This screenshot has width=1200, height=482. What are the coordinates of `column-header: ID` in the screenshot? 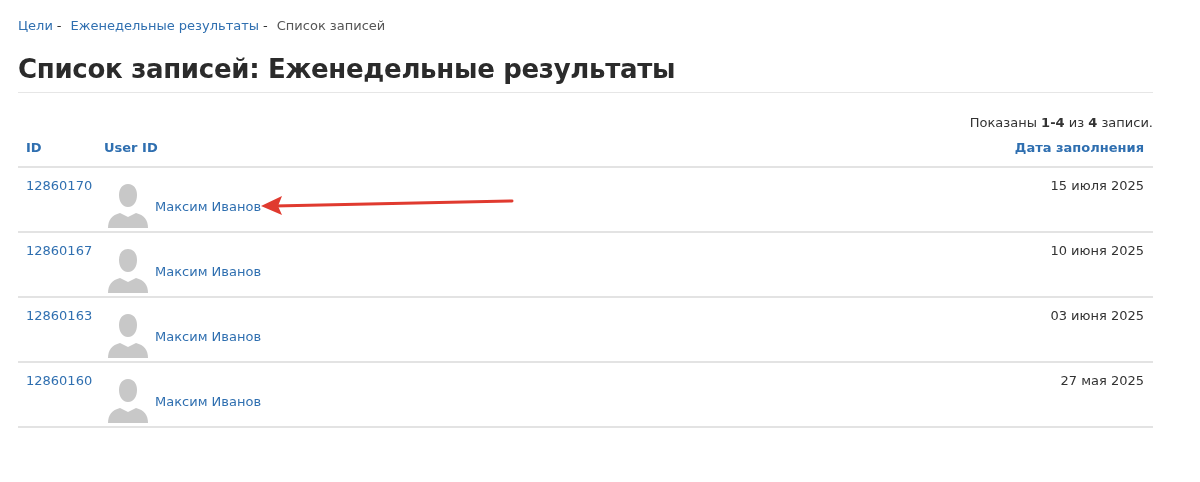 It's located at (61, 147).